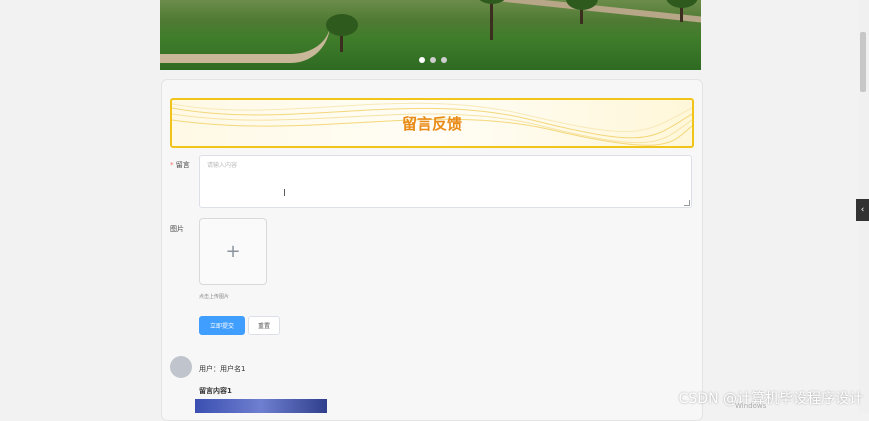  I want to click on image-upload-box: +, so click(233, 251).